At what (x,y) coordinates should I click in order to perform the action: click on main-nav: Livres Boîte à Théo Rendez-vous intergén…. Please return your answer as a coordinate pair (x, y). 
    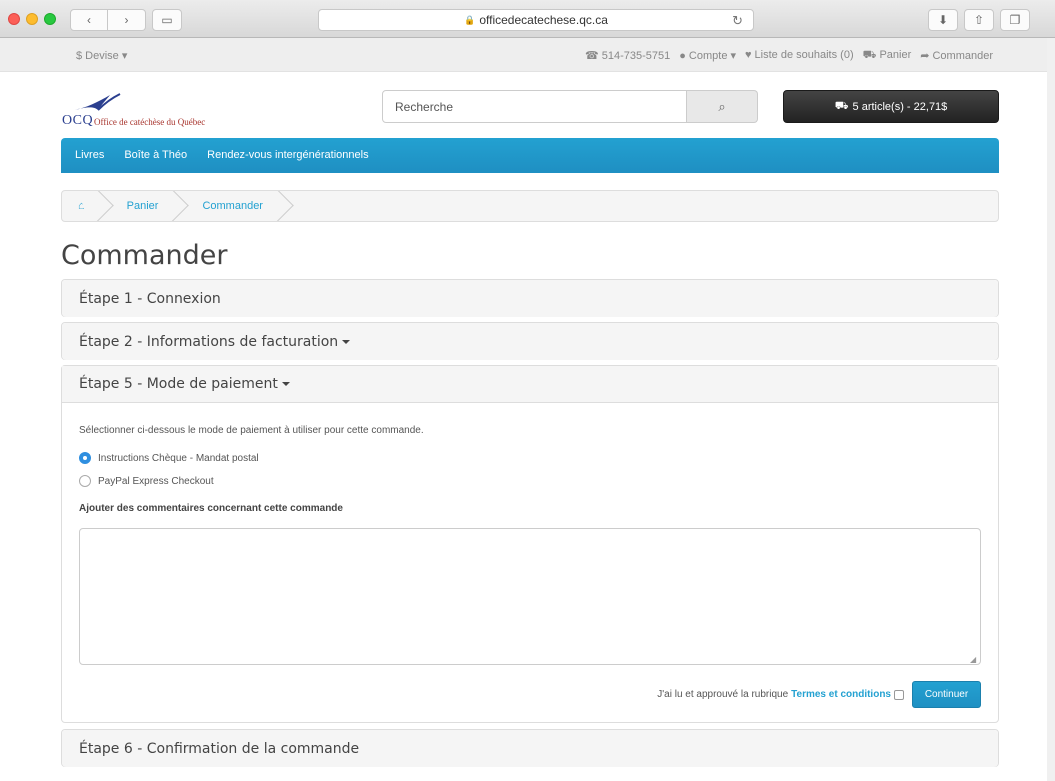
    Looking at the image, I should click on (530, 155).